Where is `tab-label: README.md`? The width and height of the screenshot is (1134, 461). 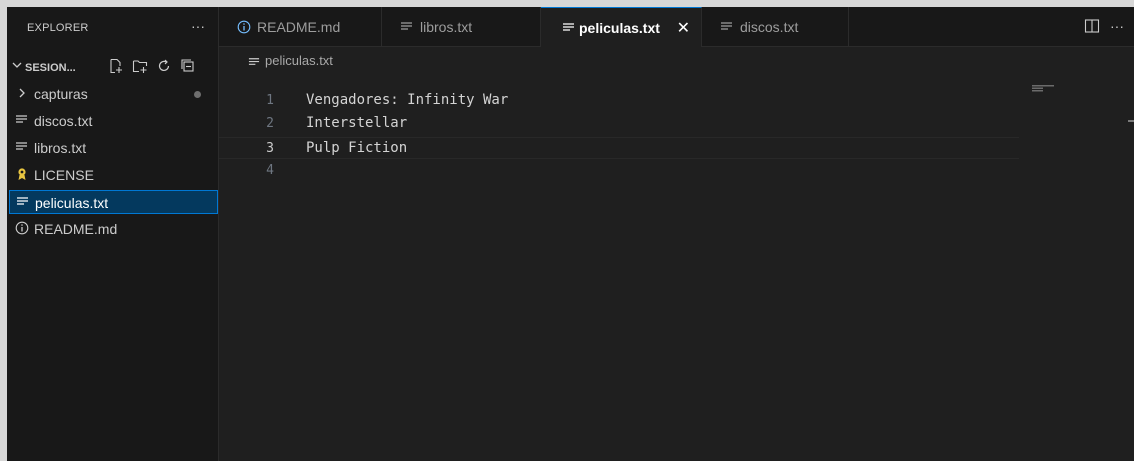 tab-label: README.md is located at coordinates (299, 27).